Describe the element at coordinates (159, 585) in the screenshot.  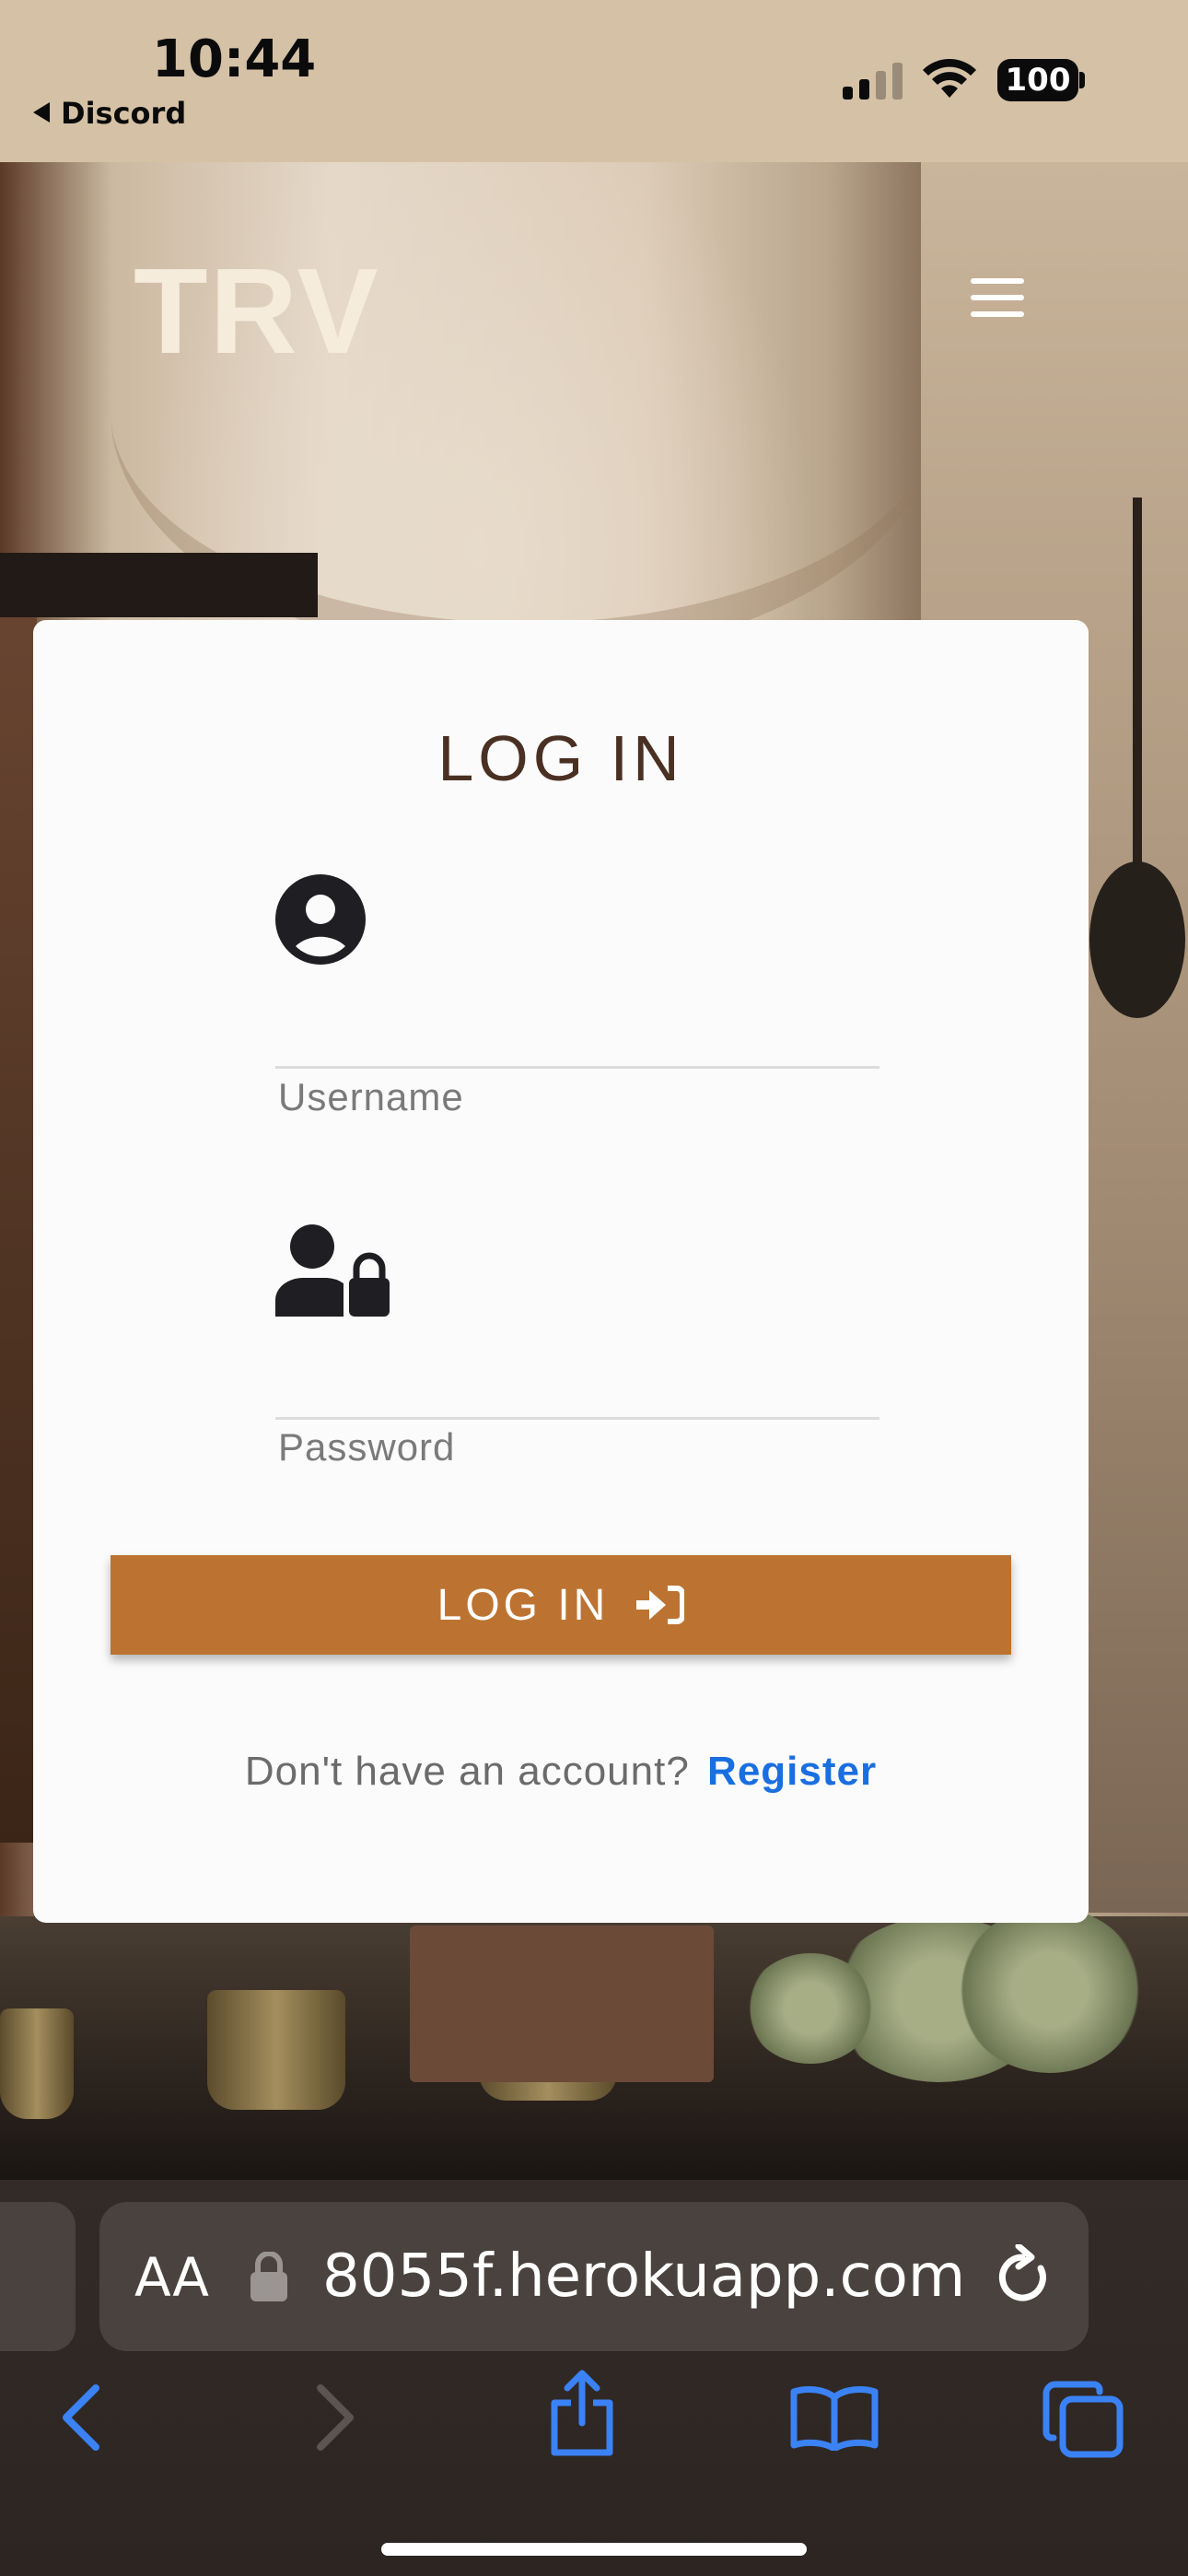
I see `background-shelf` at that location.